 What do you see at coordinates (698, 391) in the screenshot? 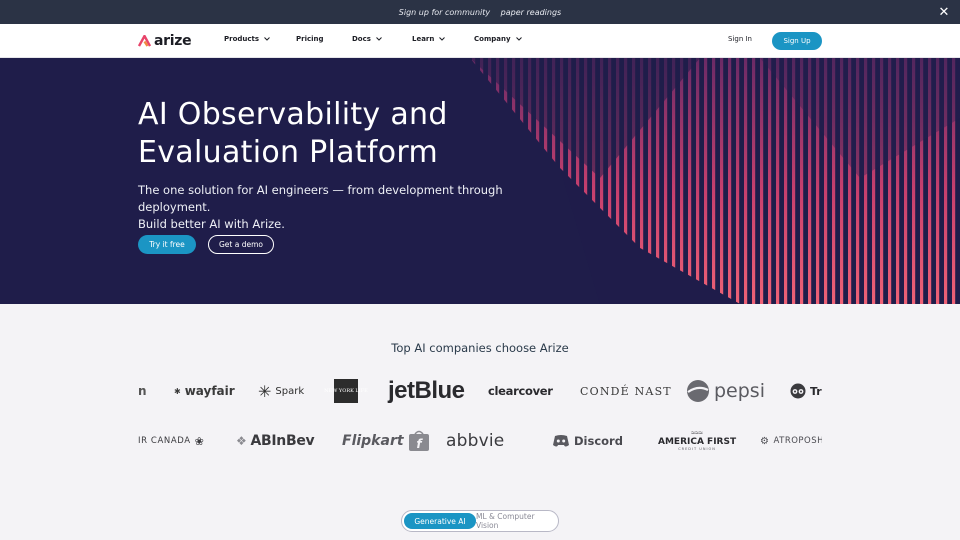
I see `pepsi-globe-icon` at bounding box center [698, 391].